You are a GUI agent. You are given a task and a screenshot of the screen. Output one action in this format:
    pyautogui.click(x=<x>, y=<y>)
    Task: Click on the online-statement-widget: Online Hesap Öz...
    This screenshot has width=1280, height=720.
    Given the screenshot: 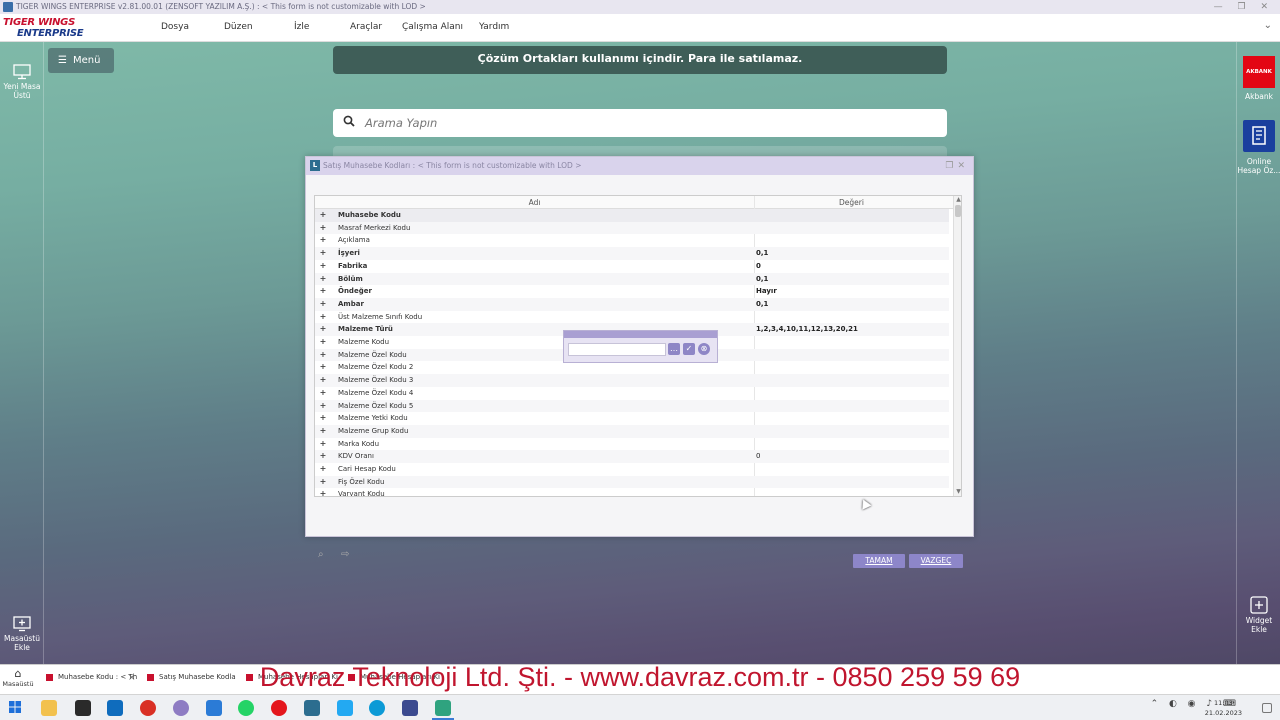 What is the action you would take?
    pyautogui.click(x=1258, y=147)
    